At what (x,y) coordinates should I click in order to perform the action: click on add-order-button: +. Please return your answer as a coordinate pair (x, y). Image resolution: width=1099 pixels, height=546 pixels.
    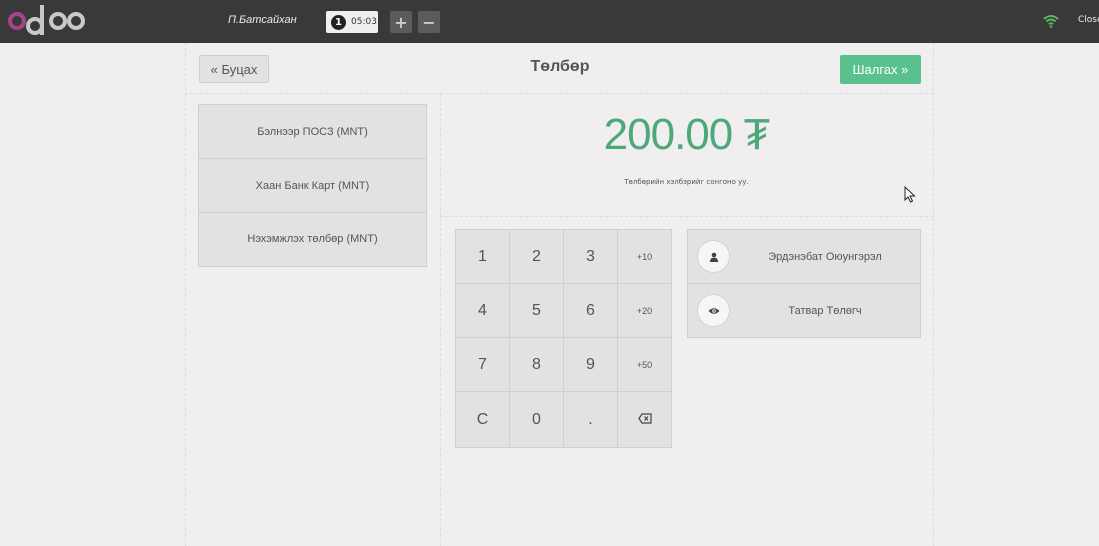
    Looking at the image, I should click on (401, 22).